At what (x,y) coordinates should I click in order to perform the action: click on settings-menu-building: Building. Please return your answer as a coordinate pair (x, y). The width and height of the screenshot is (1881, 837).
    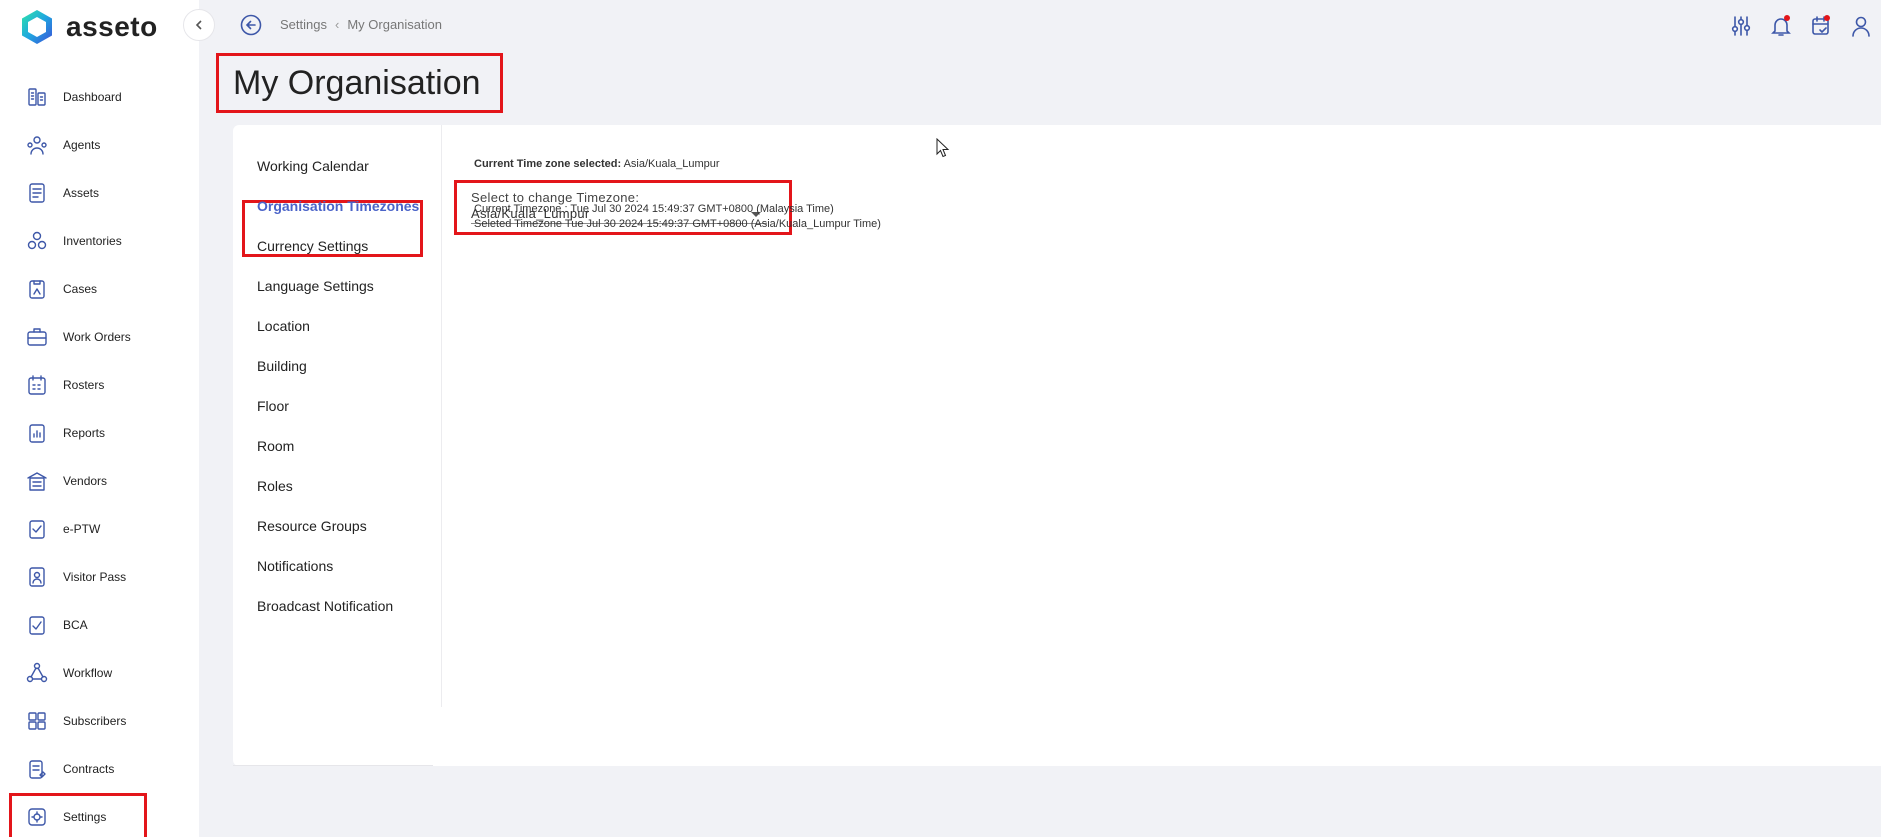
    Looking at the image, I should click on (282, 366).